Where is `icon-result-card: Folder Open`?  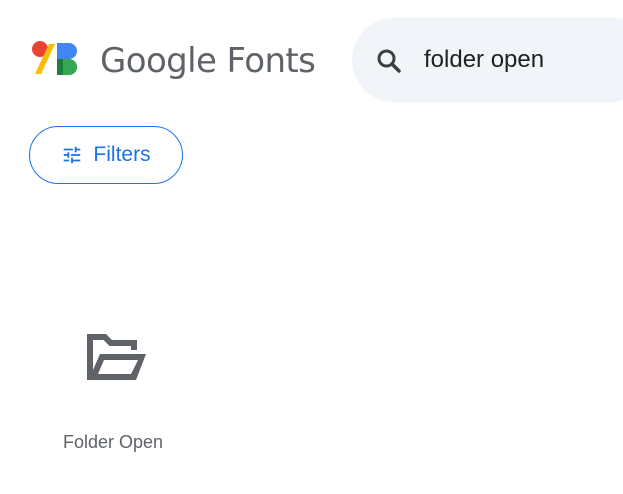 icon-result-card: Folder Open is located at coordinates (113, 393).